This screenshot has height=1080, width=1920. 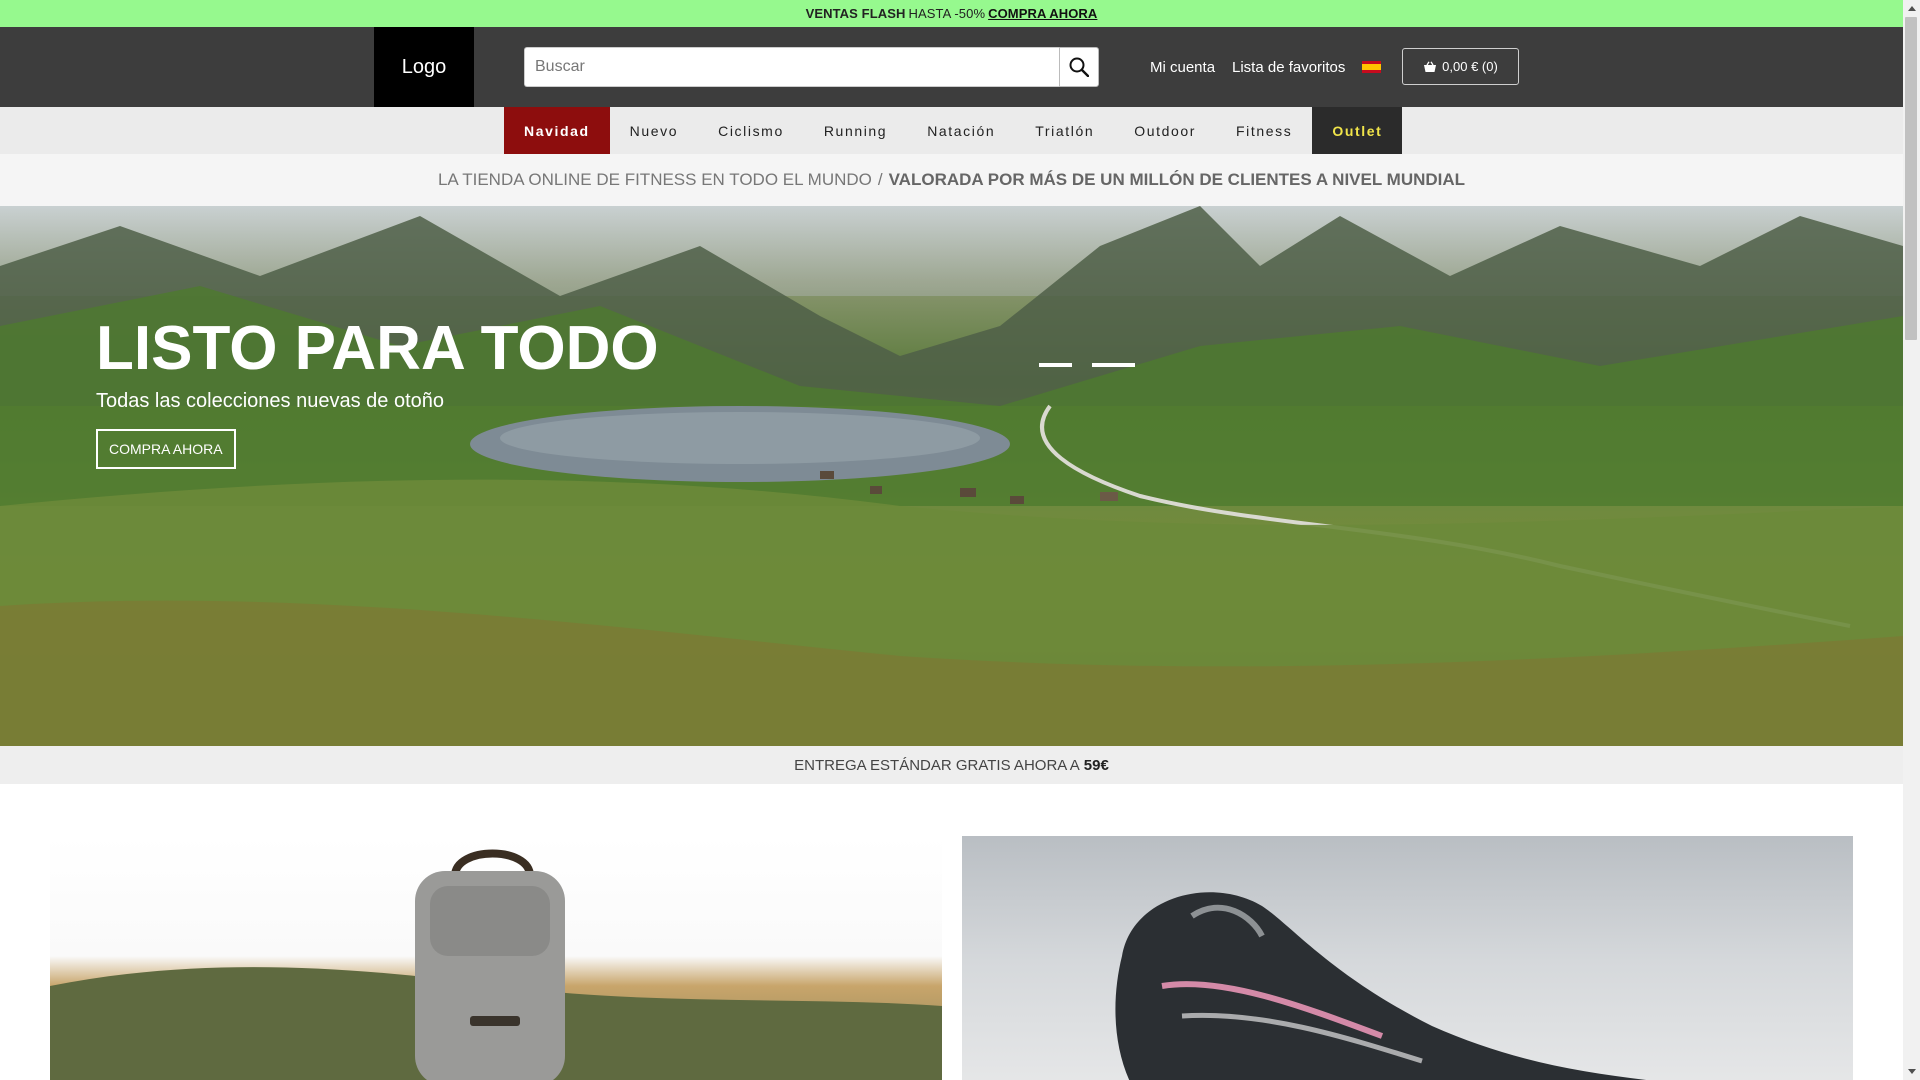 What do you see at coordinates (1264, 130) in the screenshot?
I see `nav-item-fitness: Fitness` at bounding box center [1264, 130].